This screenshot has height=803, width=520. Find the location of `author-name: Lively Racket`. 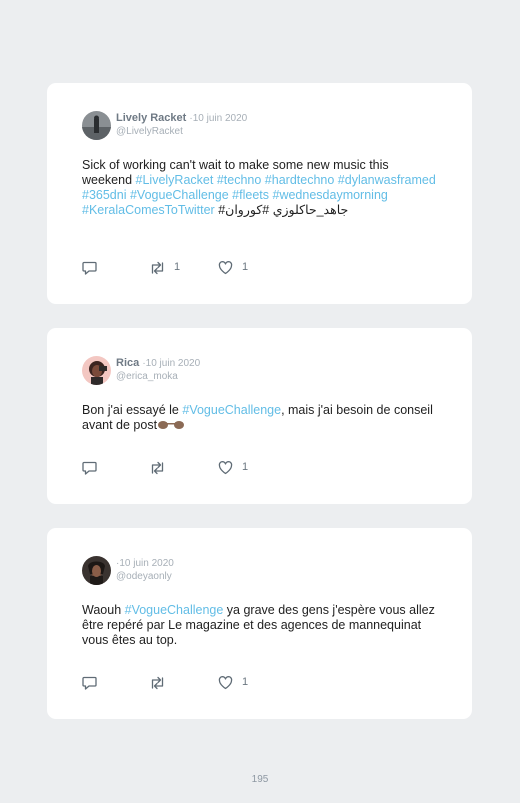

author-name: Lively Racket is located at coordinates (151, 118).